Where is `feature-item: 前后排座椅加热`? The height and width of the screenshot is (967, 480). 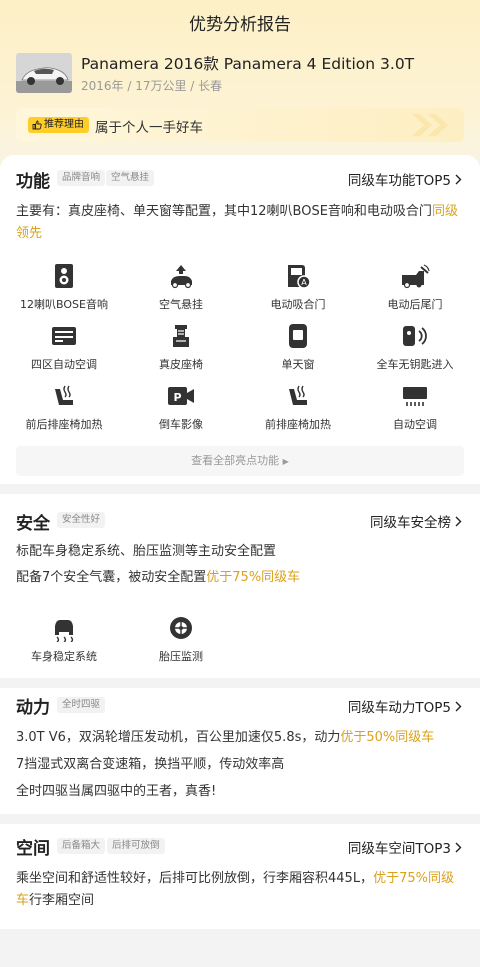
feature-item: 前后排座椅加热 is located at coordinates (64, 407).